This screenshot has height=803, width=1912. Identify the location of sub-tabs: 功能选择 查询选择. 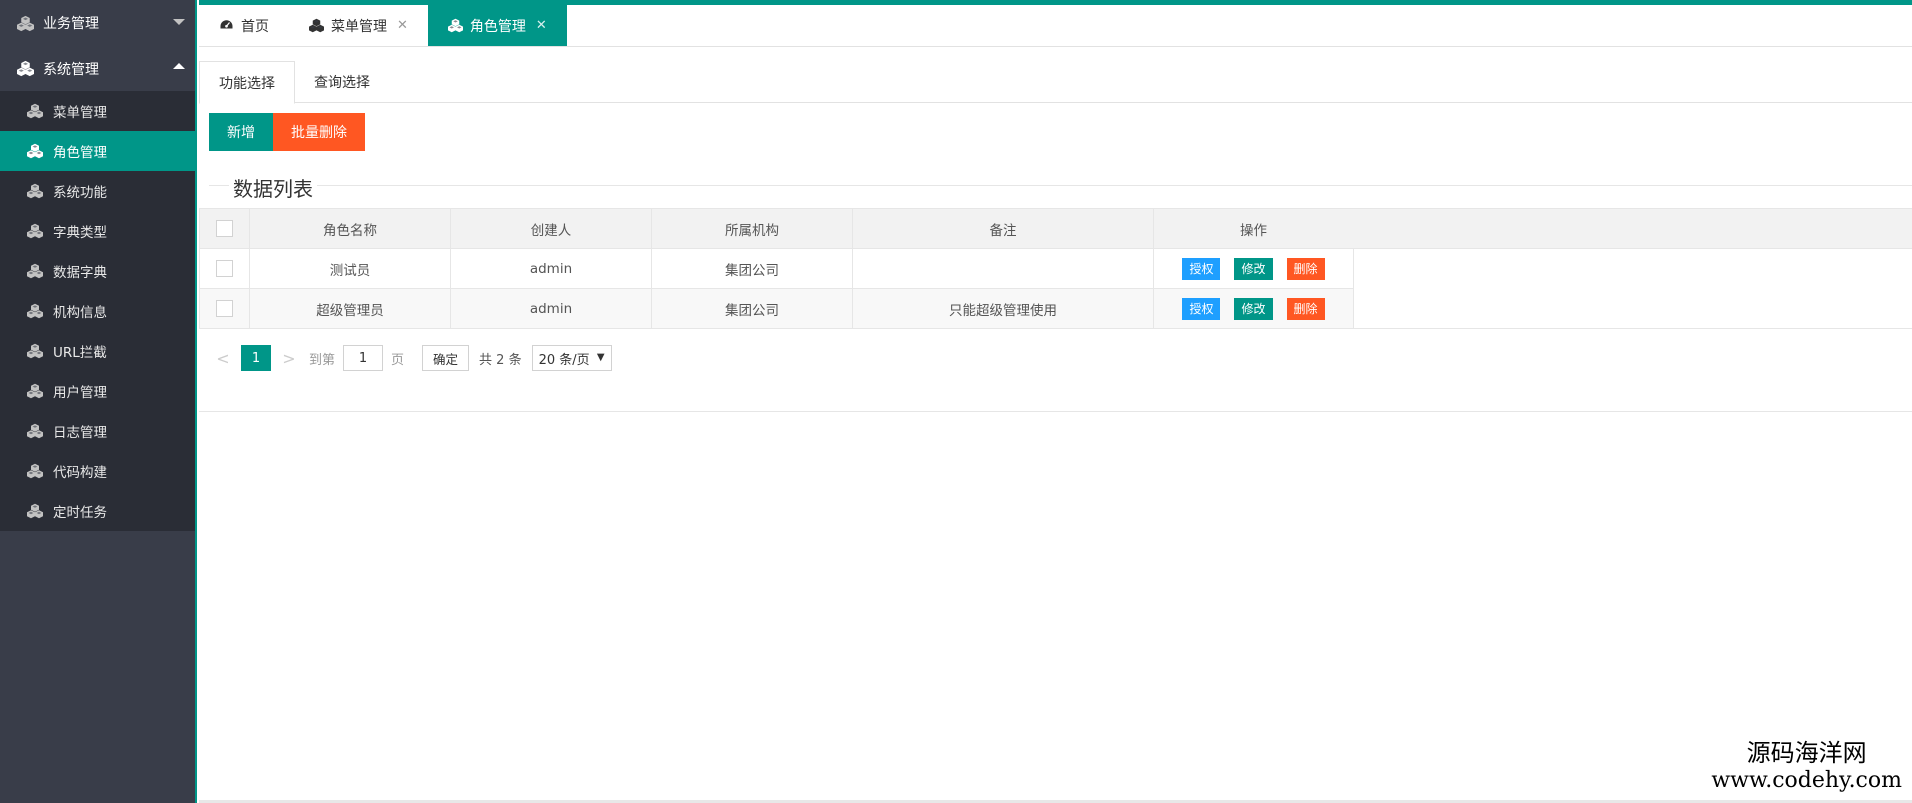
(1055, 82).